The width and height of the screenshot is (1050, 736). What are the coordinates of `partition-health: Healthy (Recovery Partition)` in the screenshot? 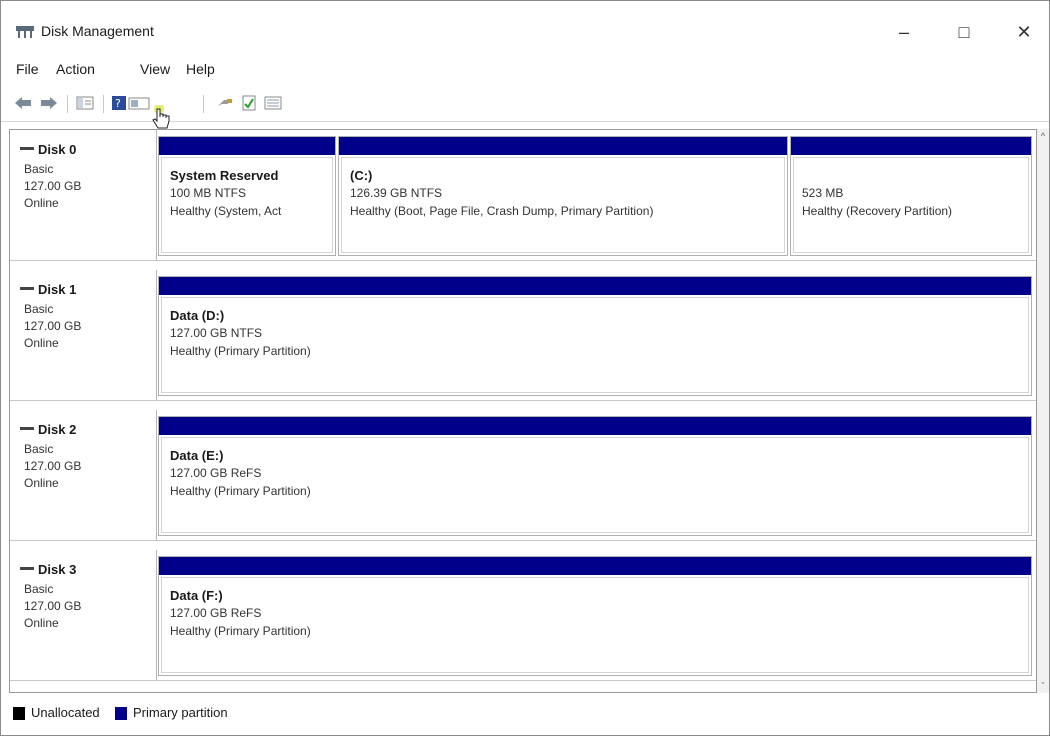 It's located at (877, 211).